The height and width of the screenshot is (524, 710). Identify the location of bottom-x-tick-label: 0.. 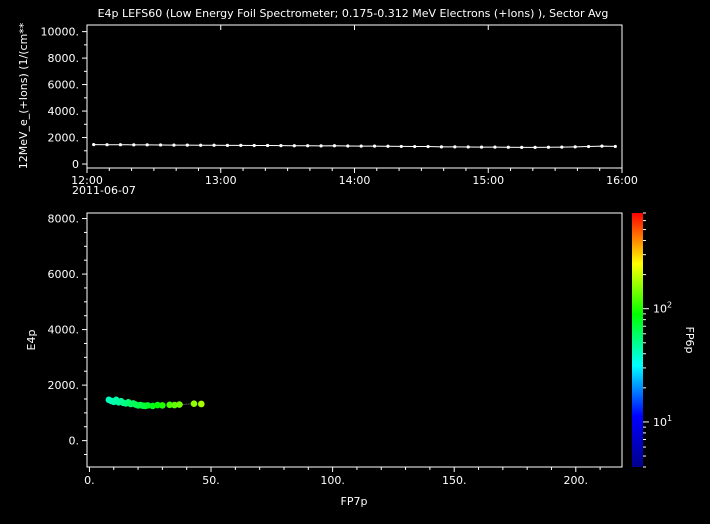
(89, 480).